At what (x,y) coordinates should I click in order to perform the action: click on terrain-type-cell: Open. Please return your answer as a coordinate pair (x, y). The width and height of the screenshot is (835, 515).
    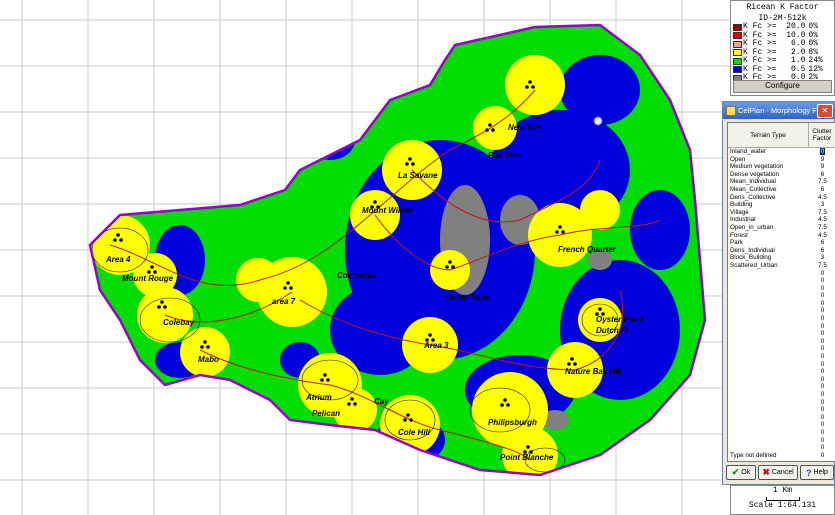
    Looking at the image, I should click on (738, 159).